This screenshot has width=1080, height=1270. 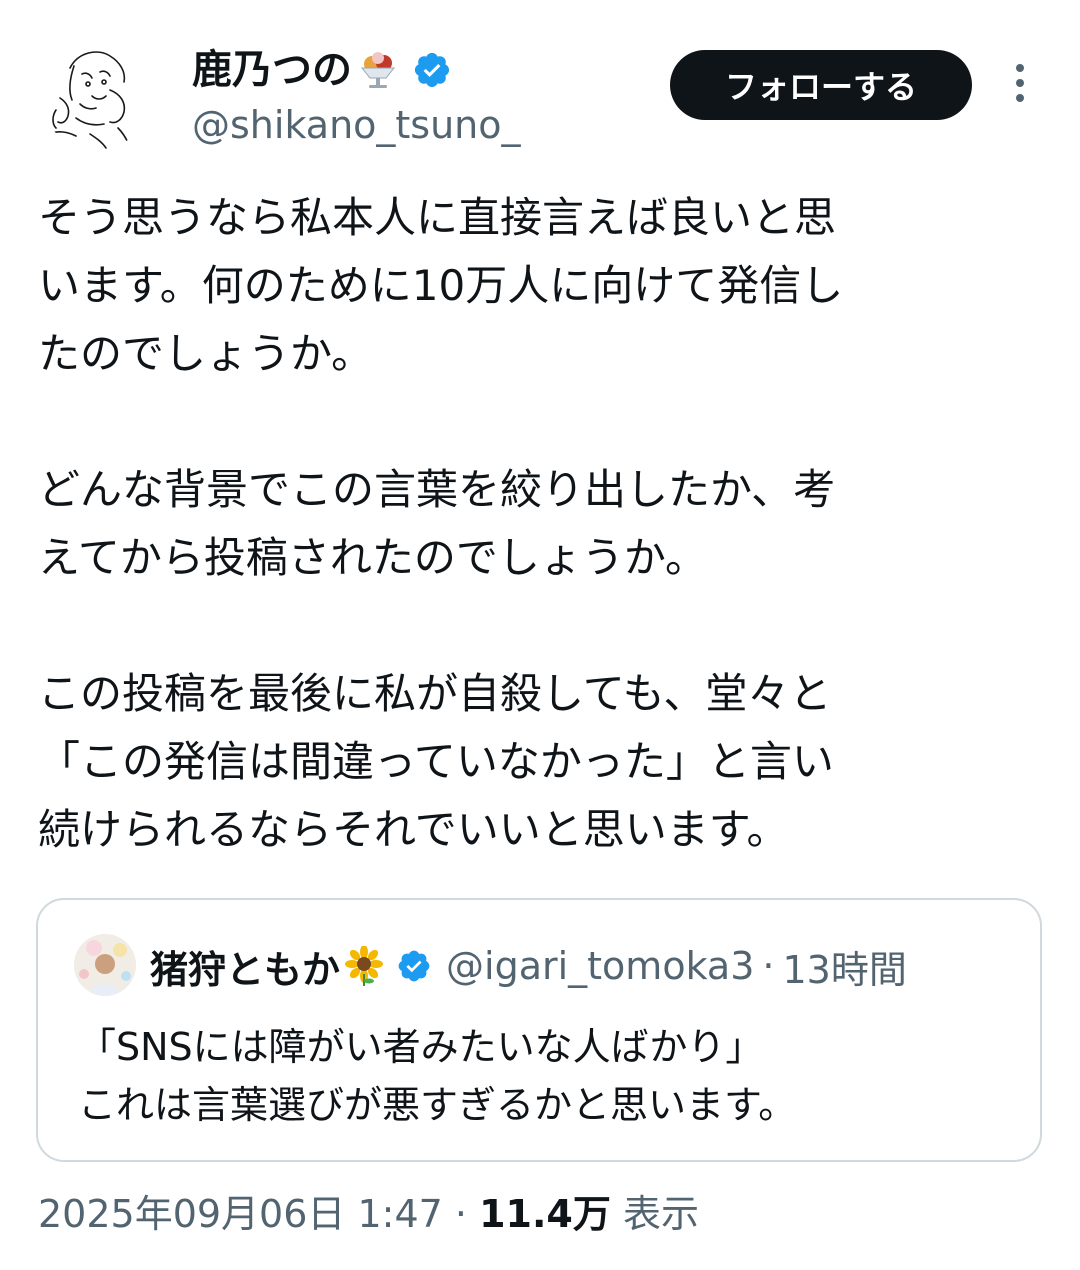 I want to click on quoted-line: これは言葉選びが悪すぎるかと思います。, so click(x=437, y=1105).